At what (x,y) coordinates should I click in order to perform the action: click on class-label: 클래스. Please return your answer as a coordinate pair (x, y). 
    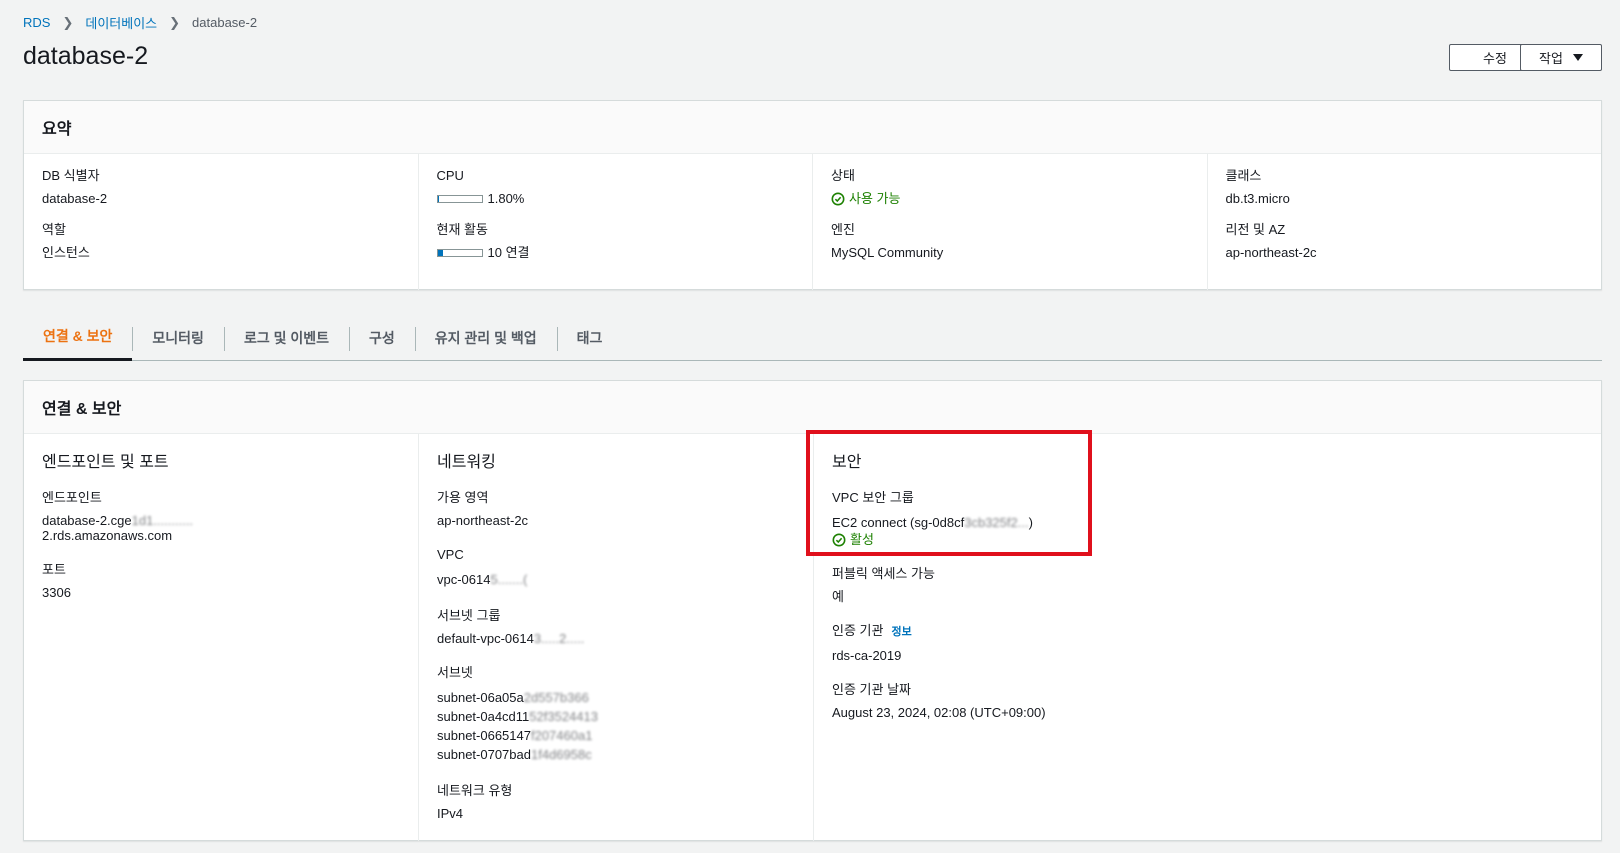
    Looking at the image, I should click on (1243, 175).